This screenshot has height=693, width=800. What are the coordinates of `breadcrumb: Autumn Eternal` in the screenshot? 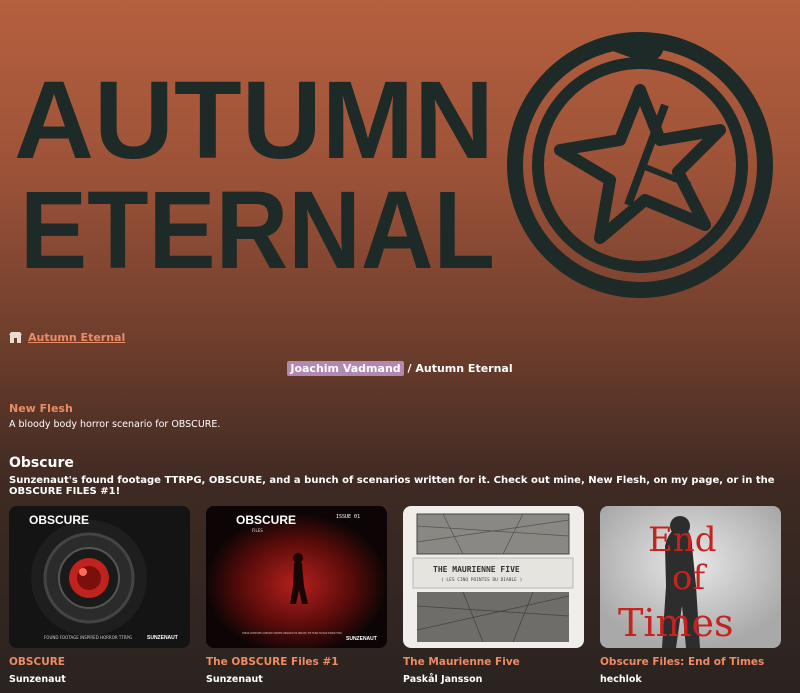 It's located at (67, 337).